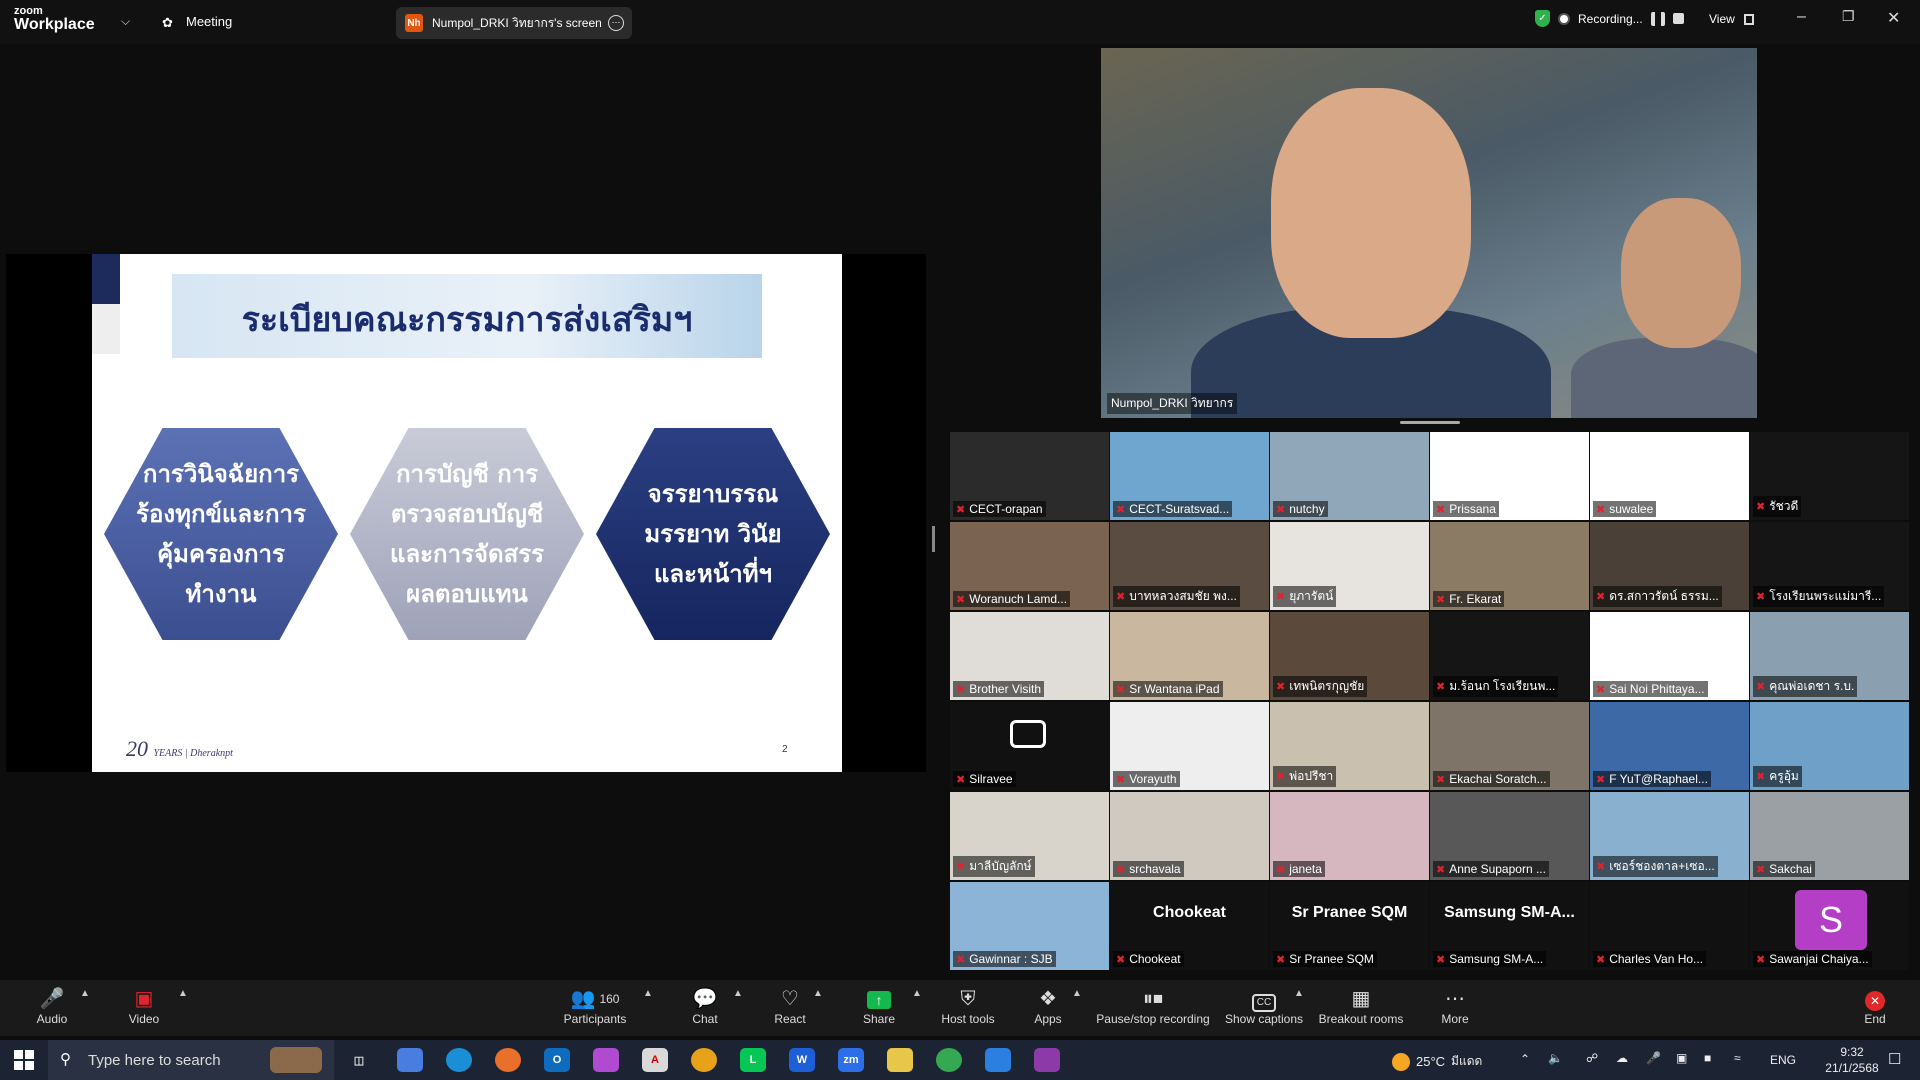 This screenshot has height=1080, width=1920. What do you see at coordinates (1681, 1058) in the screenshot?
I see `display-icon: ▣` at bounding box center [1681, 1058].